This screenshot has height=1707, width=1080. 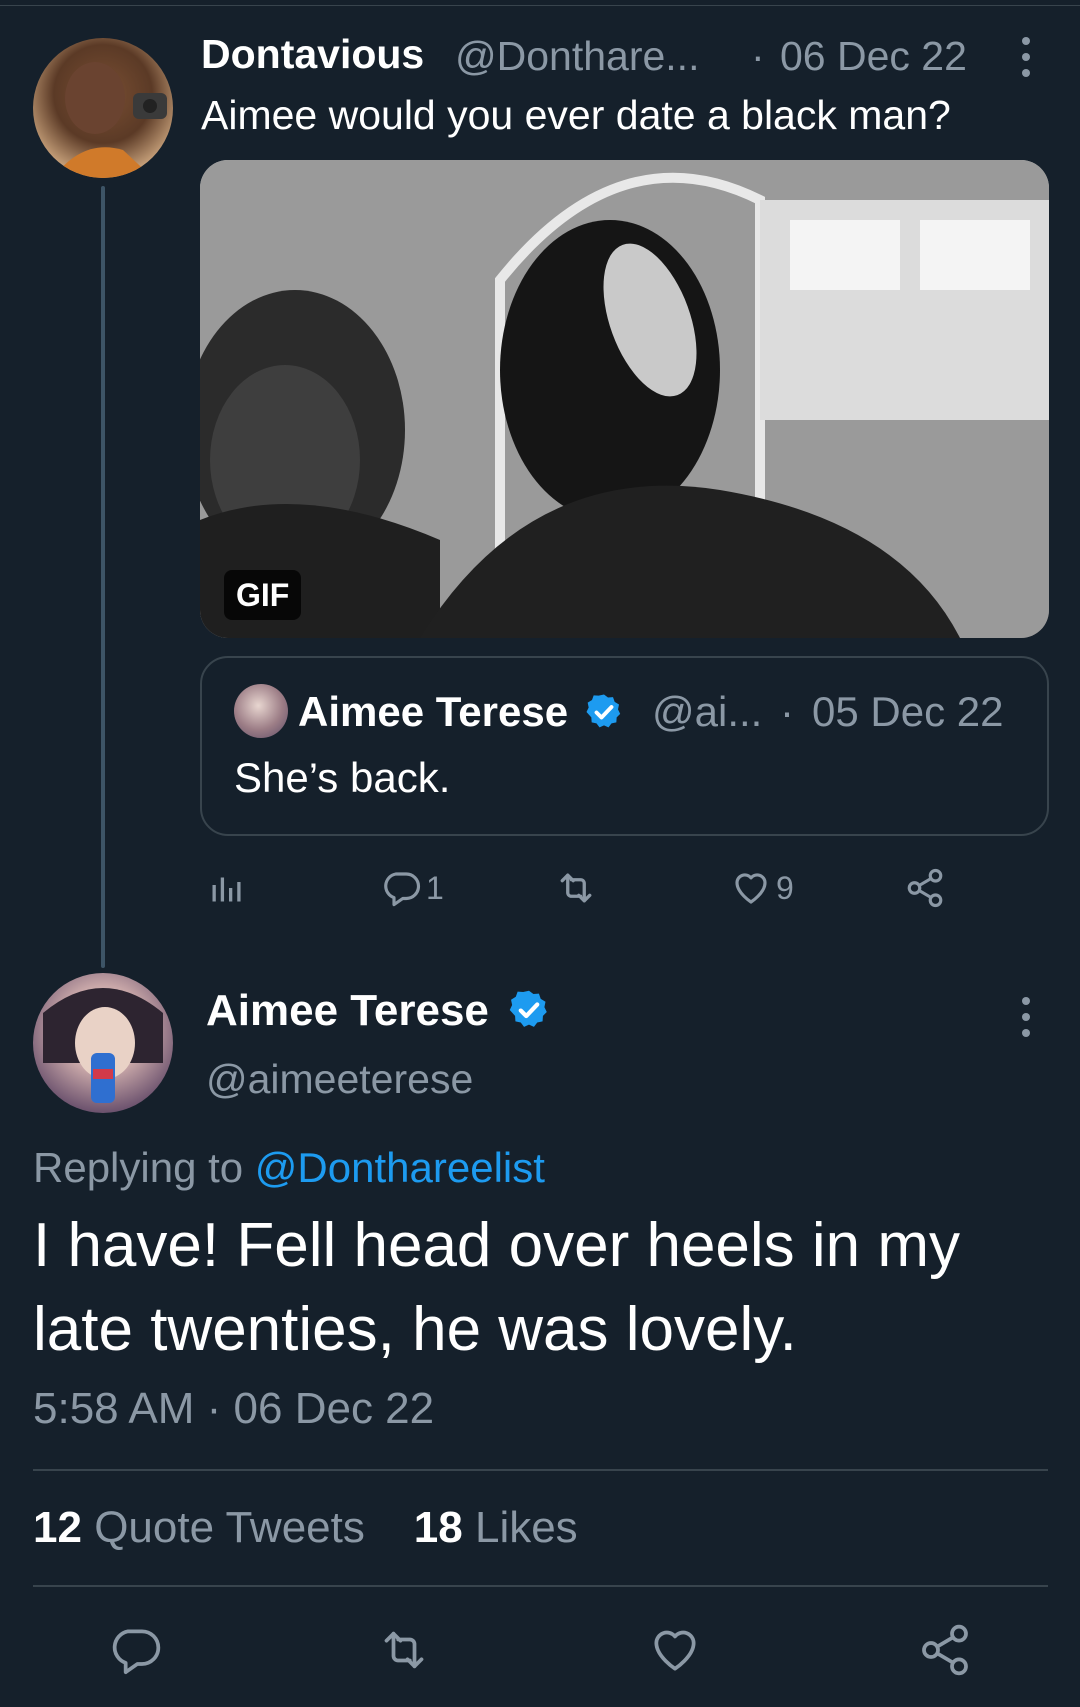 I want to click on main-more-options-button, so click(x=1026, y=1017).